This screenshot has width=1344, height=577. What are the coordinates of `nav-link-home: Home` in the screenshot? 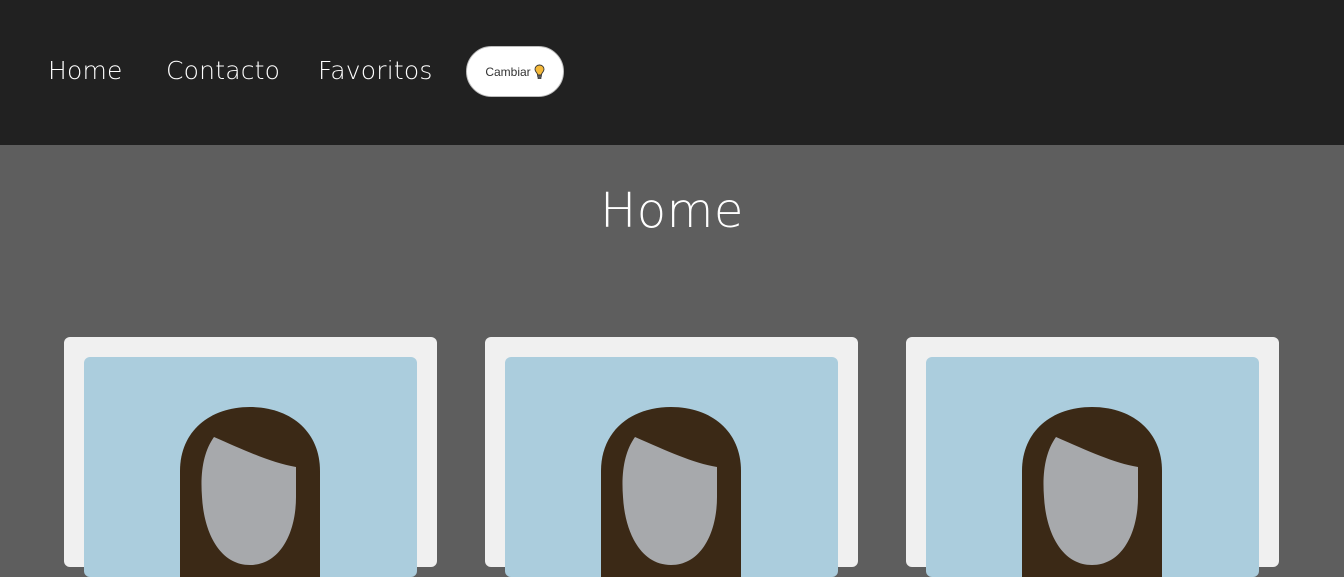 It's located at (85, 70).